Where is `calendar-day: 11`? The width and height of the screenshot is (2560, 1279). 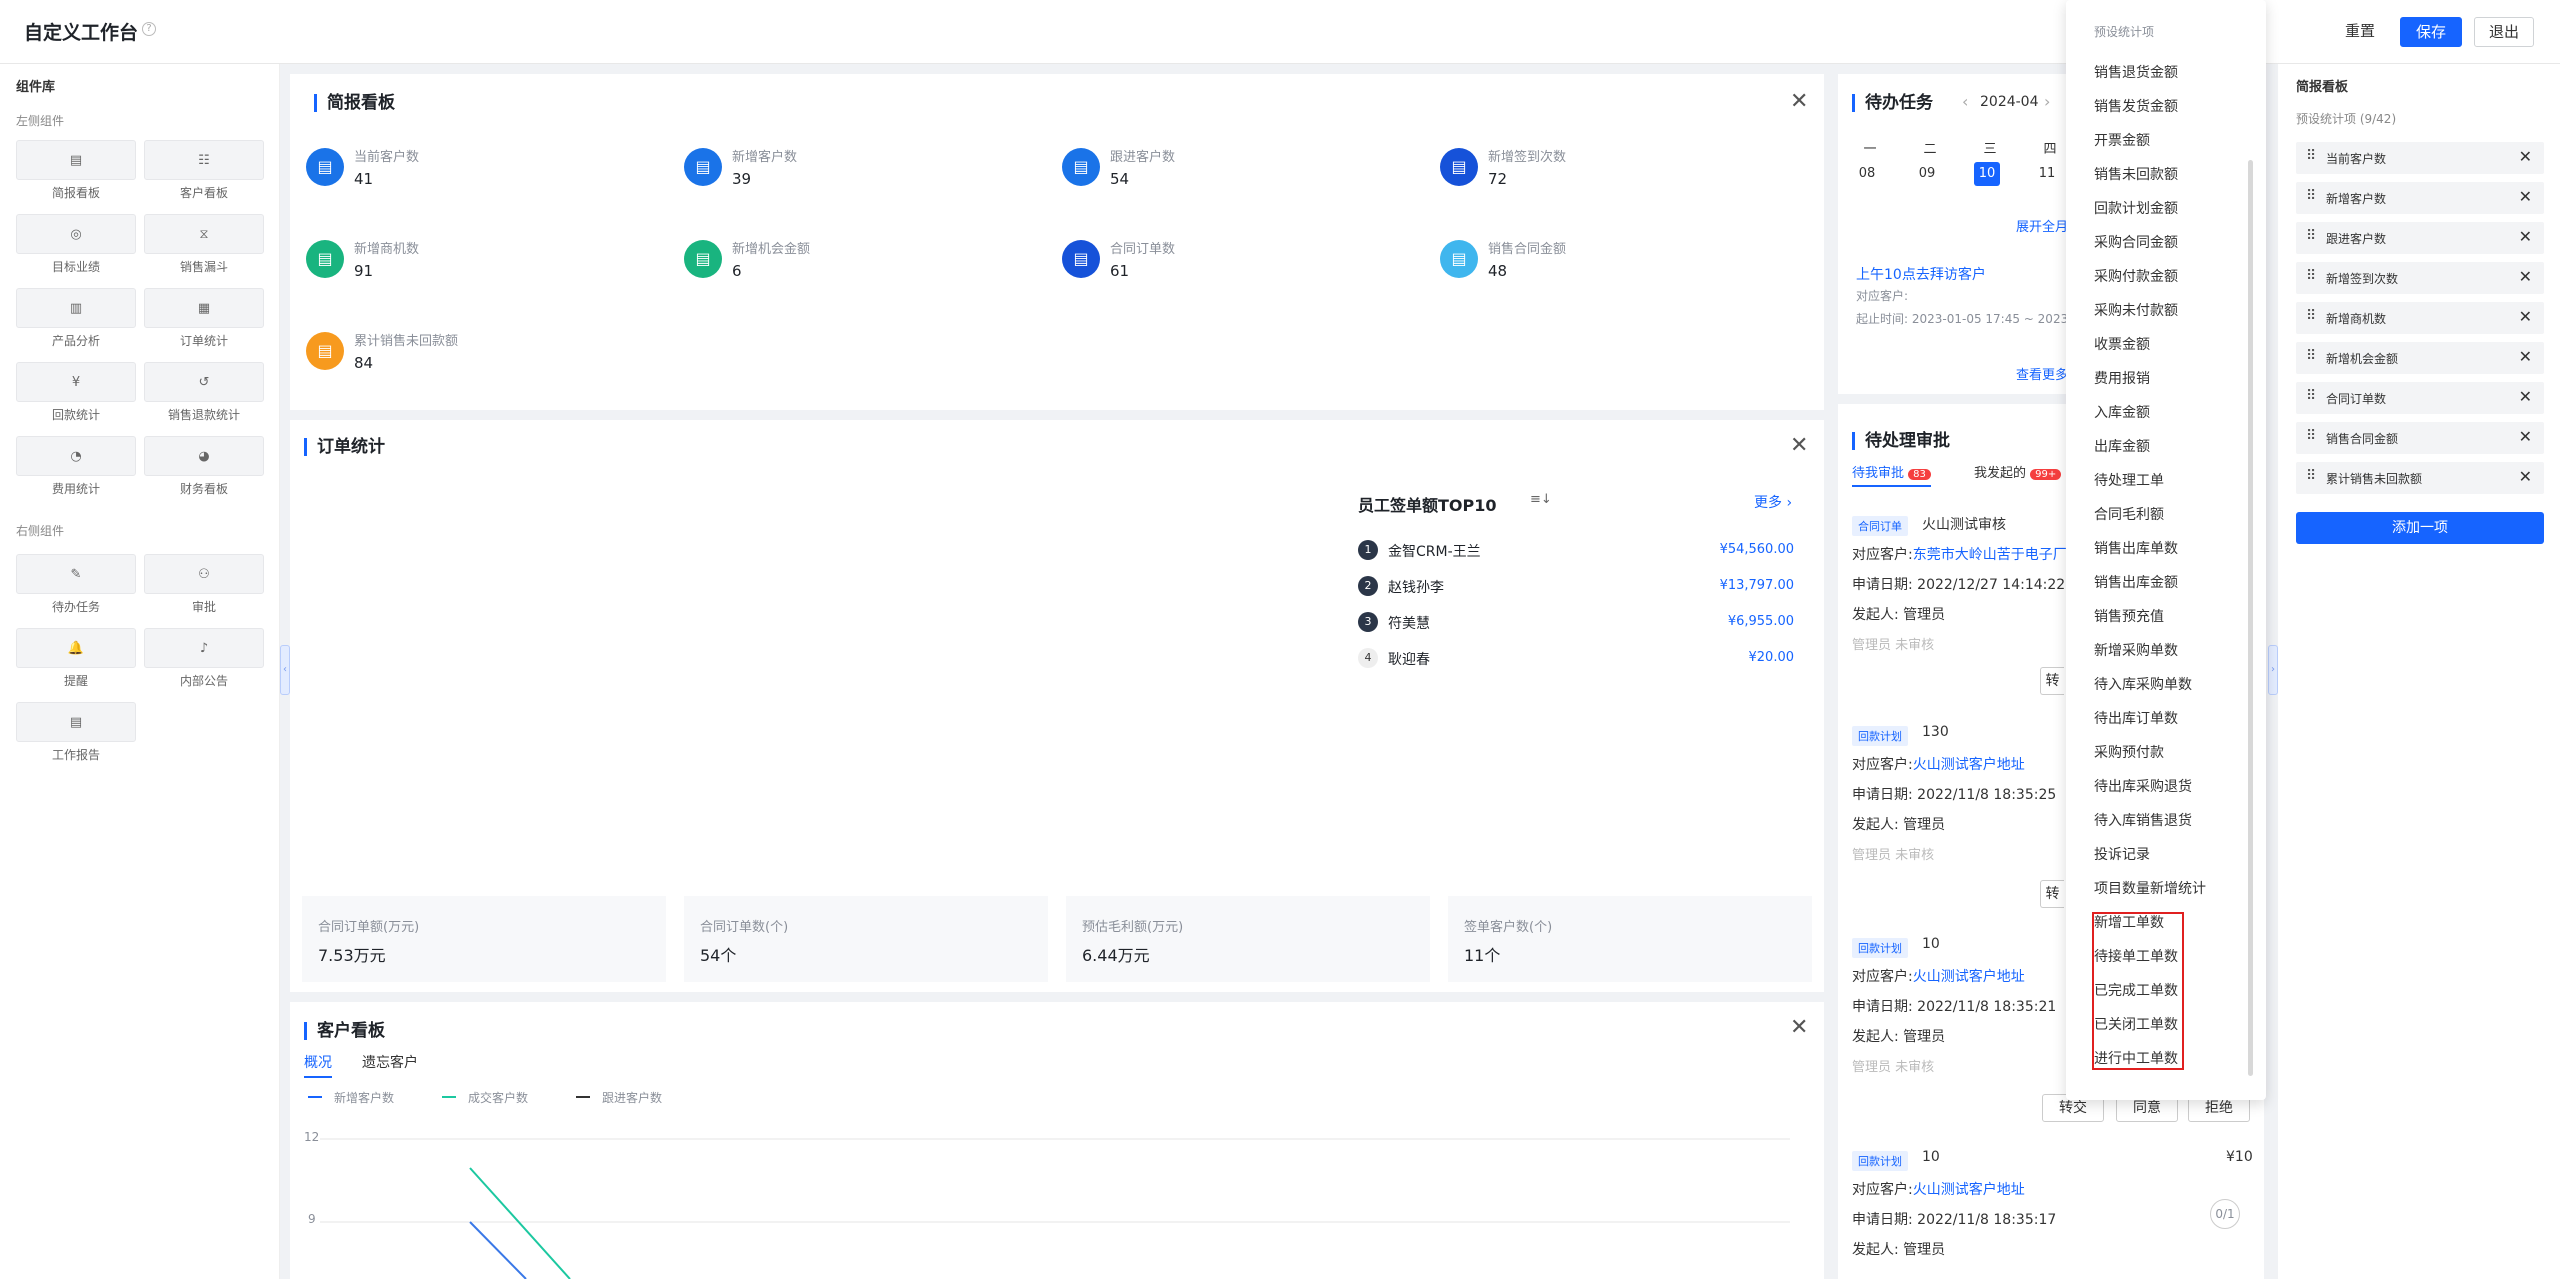
calendar-day: 11 is located at coordinates (2047, 174).